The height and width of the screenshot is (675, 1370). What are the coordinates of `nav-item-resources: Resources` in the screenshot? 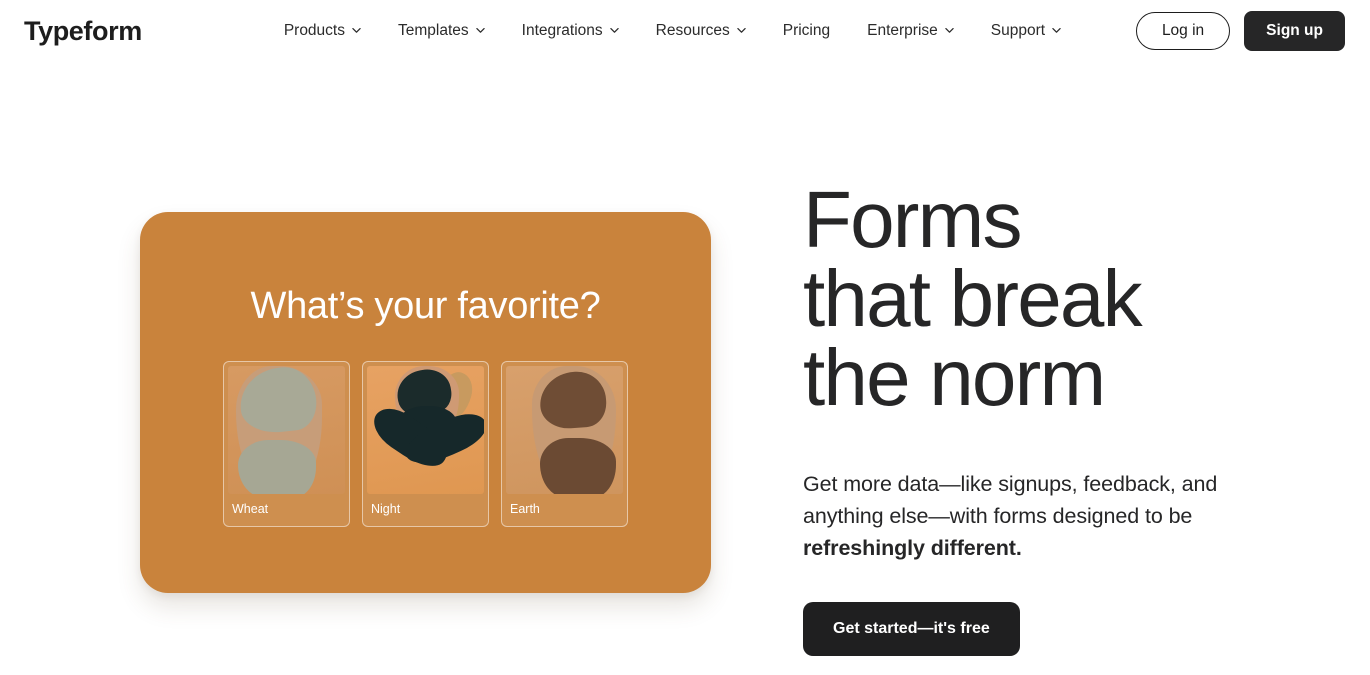 It's located at (701, 31).